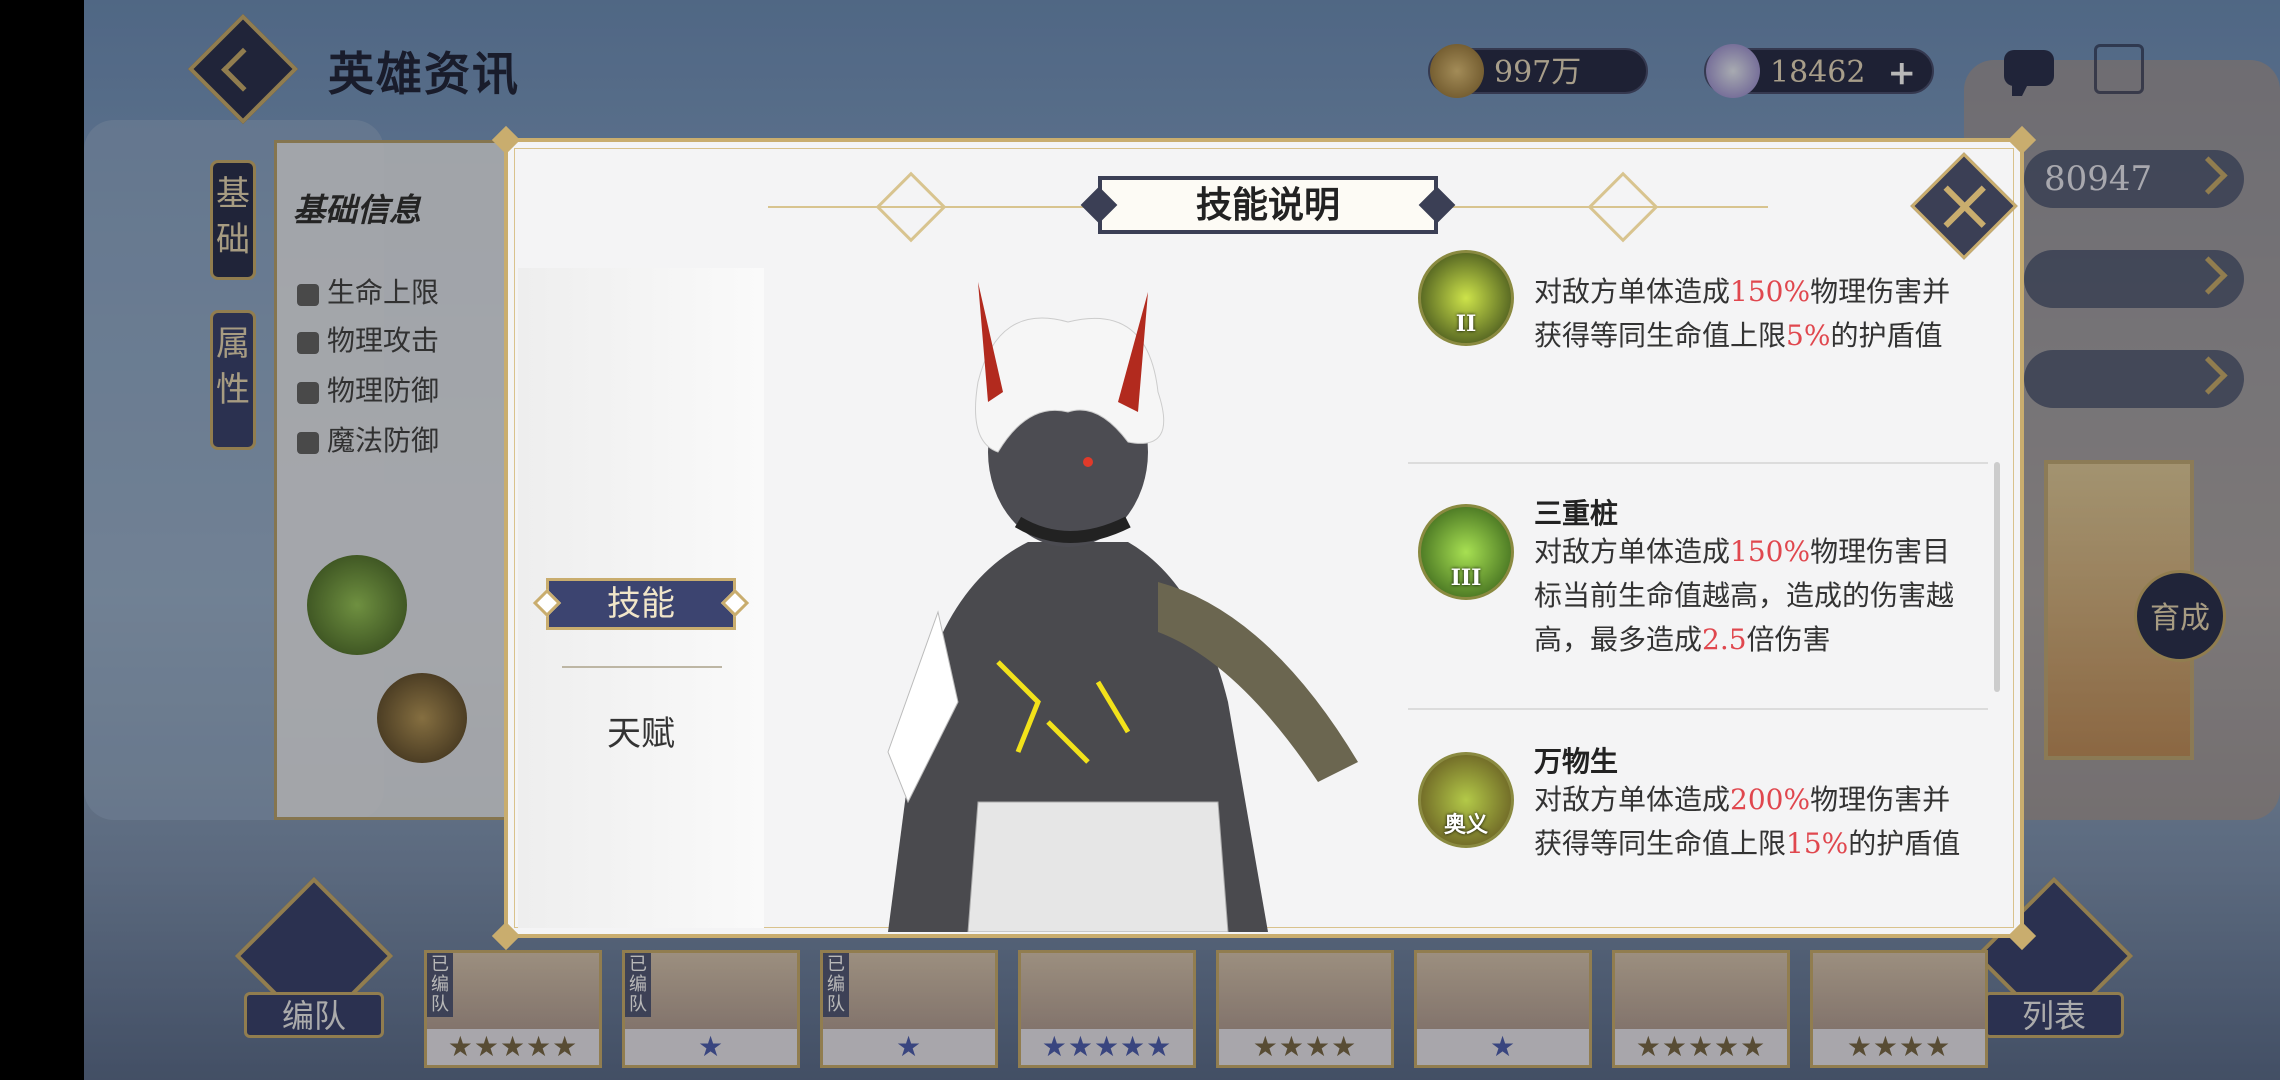 This screenshot has height=1080, width=2280. Describe the element at coordinates (1466, 578) in the screenshot. I see `skill-level-badge: III` at that location.